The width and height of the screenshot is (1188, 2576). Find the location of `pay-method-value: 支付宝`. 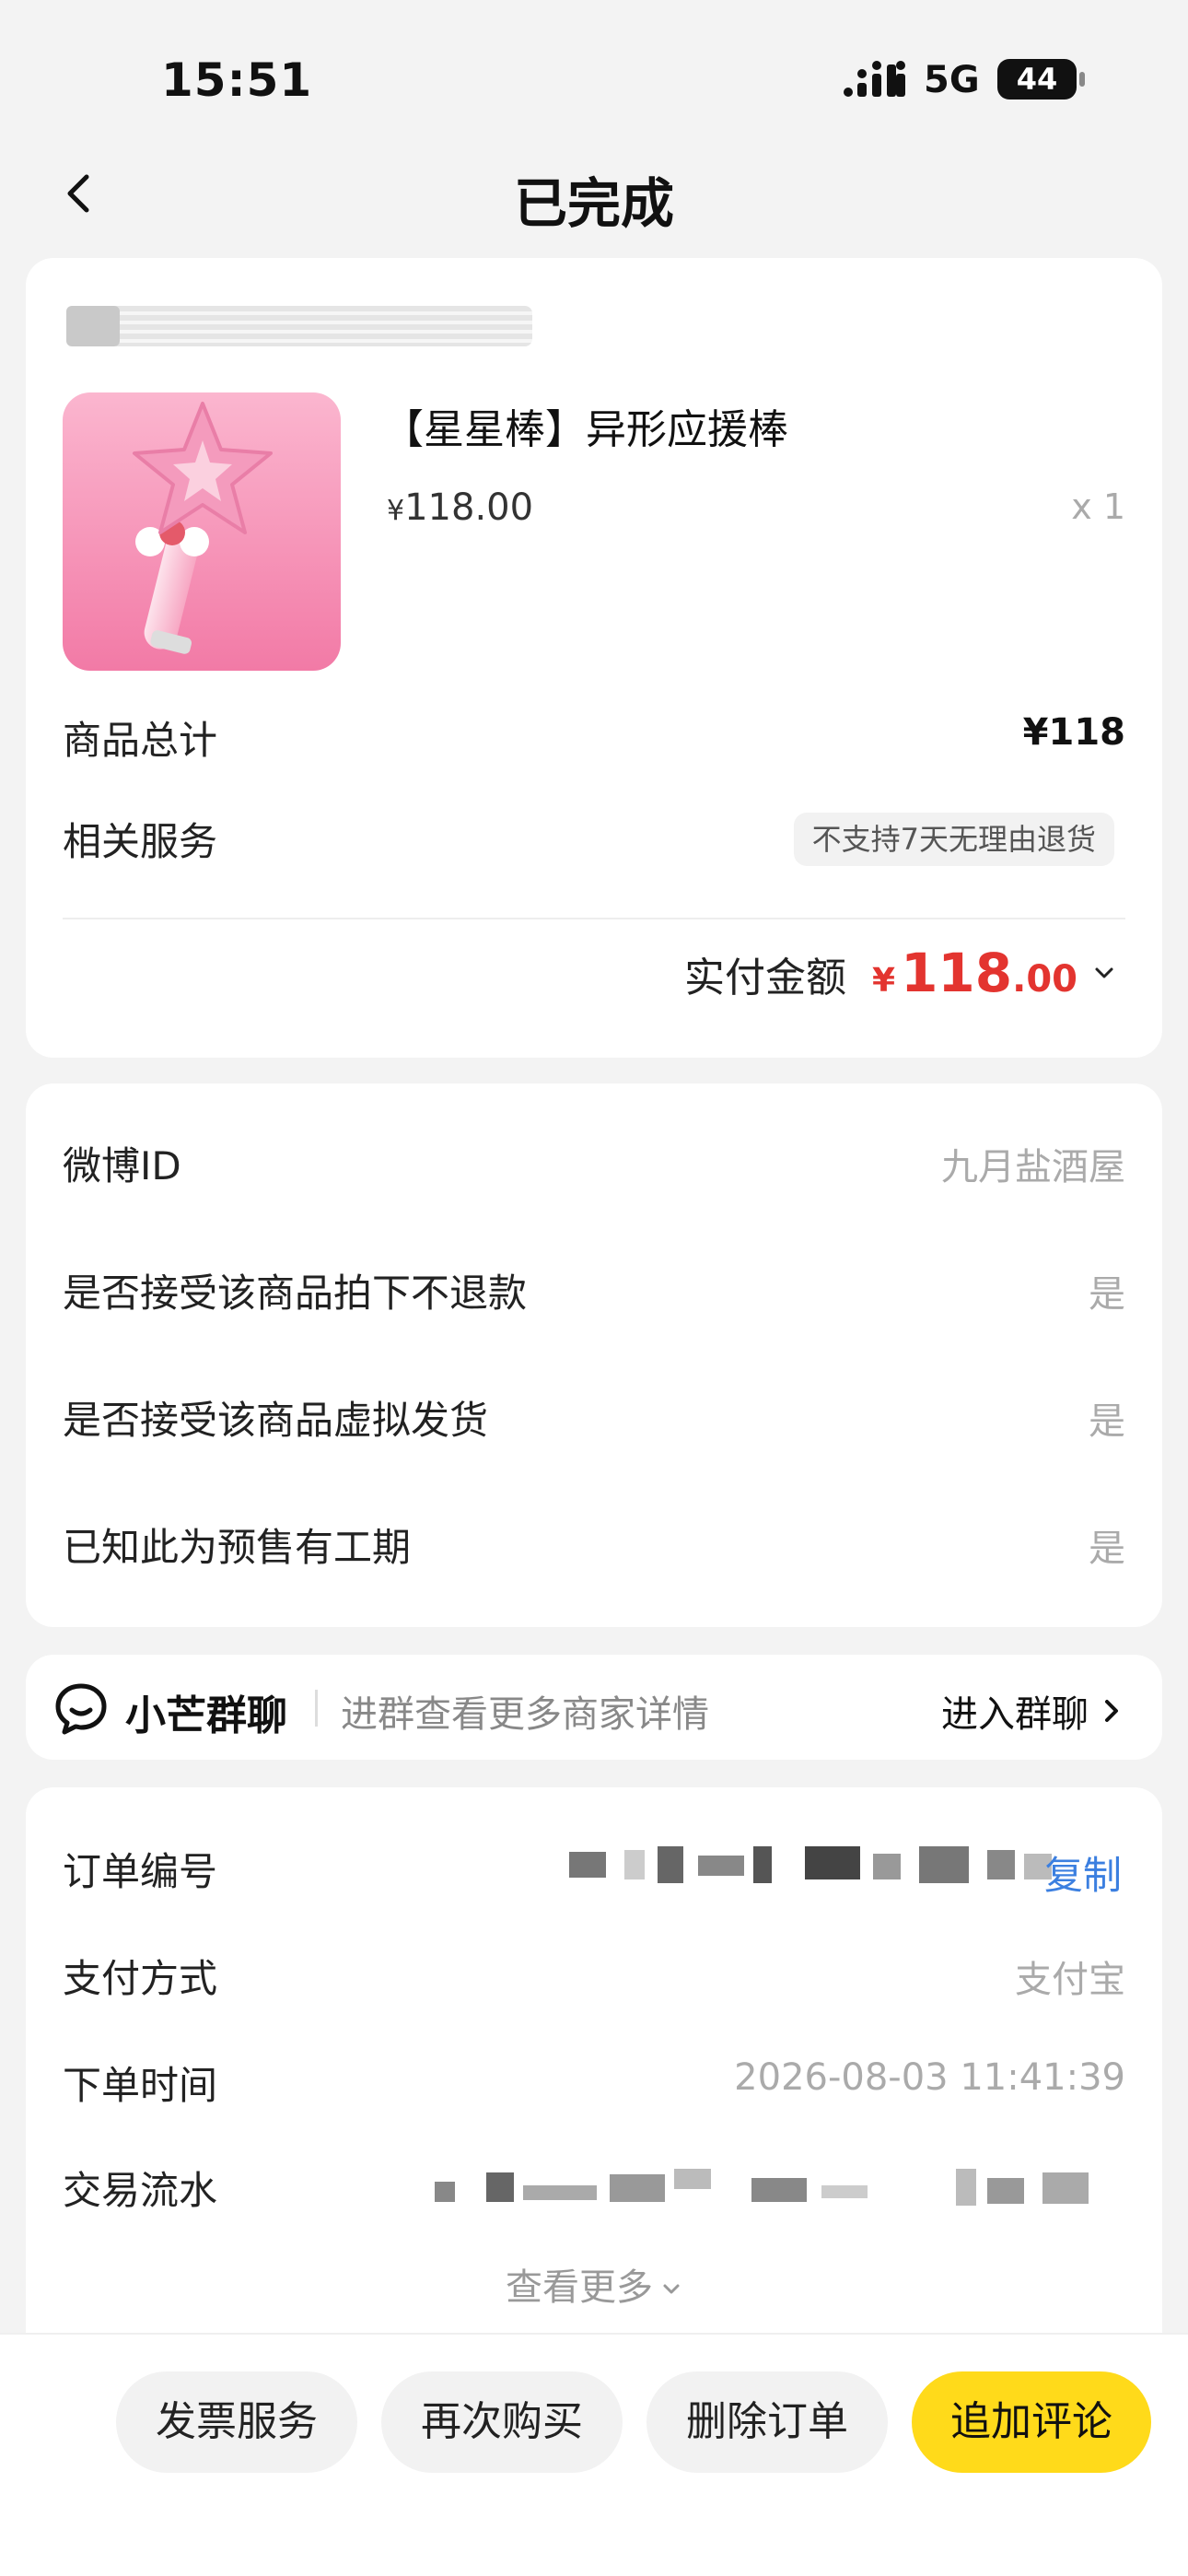

pay-method-value: 支付宝 is located at coordinates (1070, 1980).